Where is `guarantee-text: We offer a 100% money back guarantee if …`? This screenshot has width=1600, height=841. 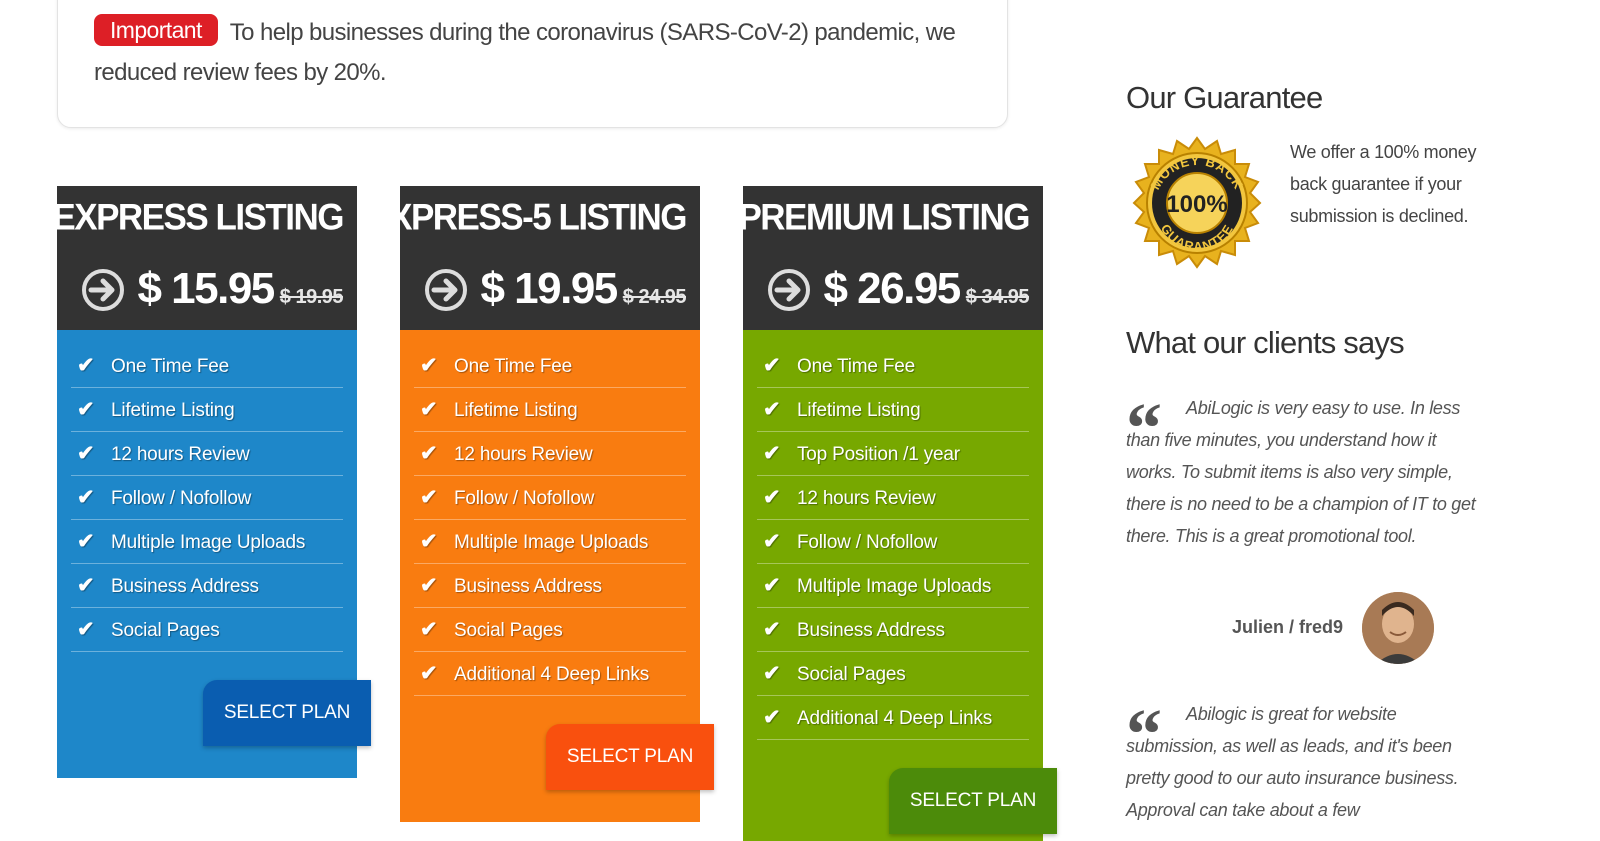 guarantee-text: We offer a 100% money back guarantee if … is located at coordinates (1383, 184).